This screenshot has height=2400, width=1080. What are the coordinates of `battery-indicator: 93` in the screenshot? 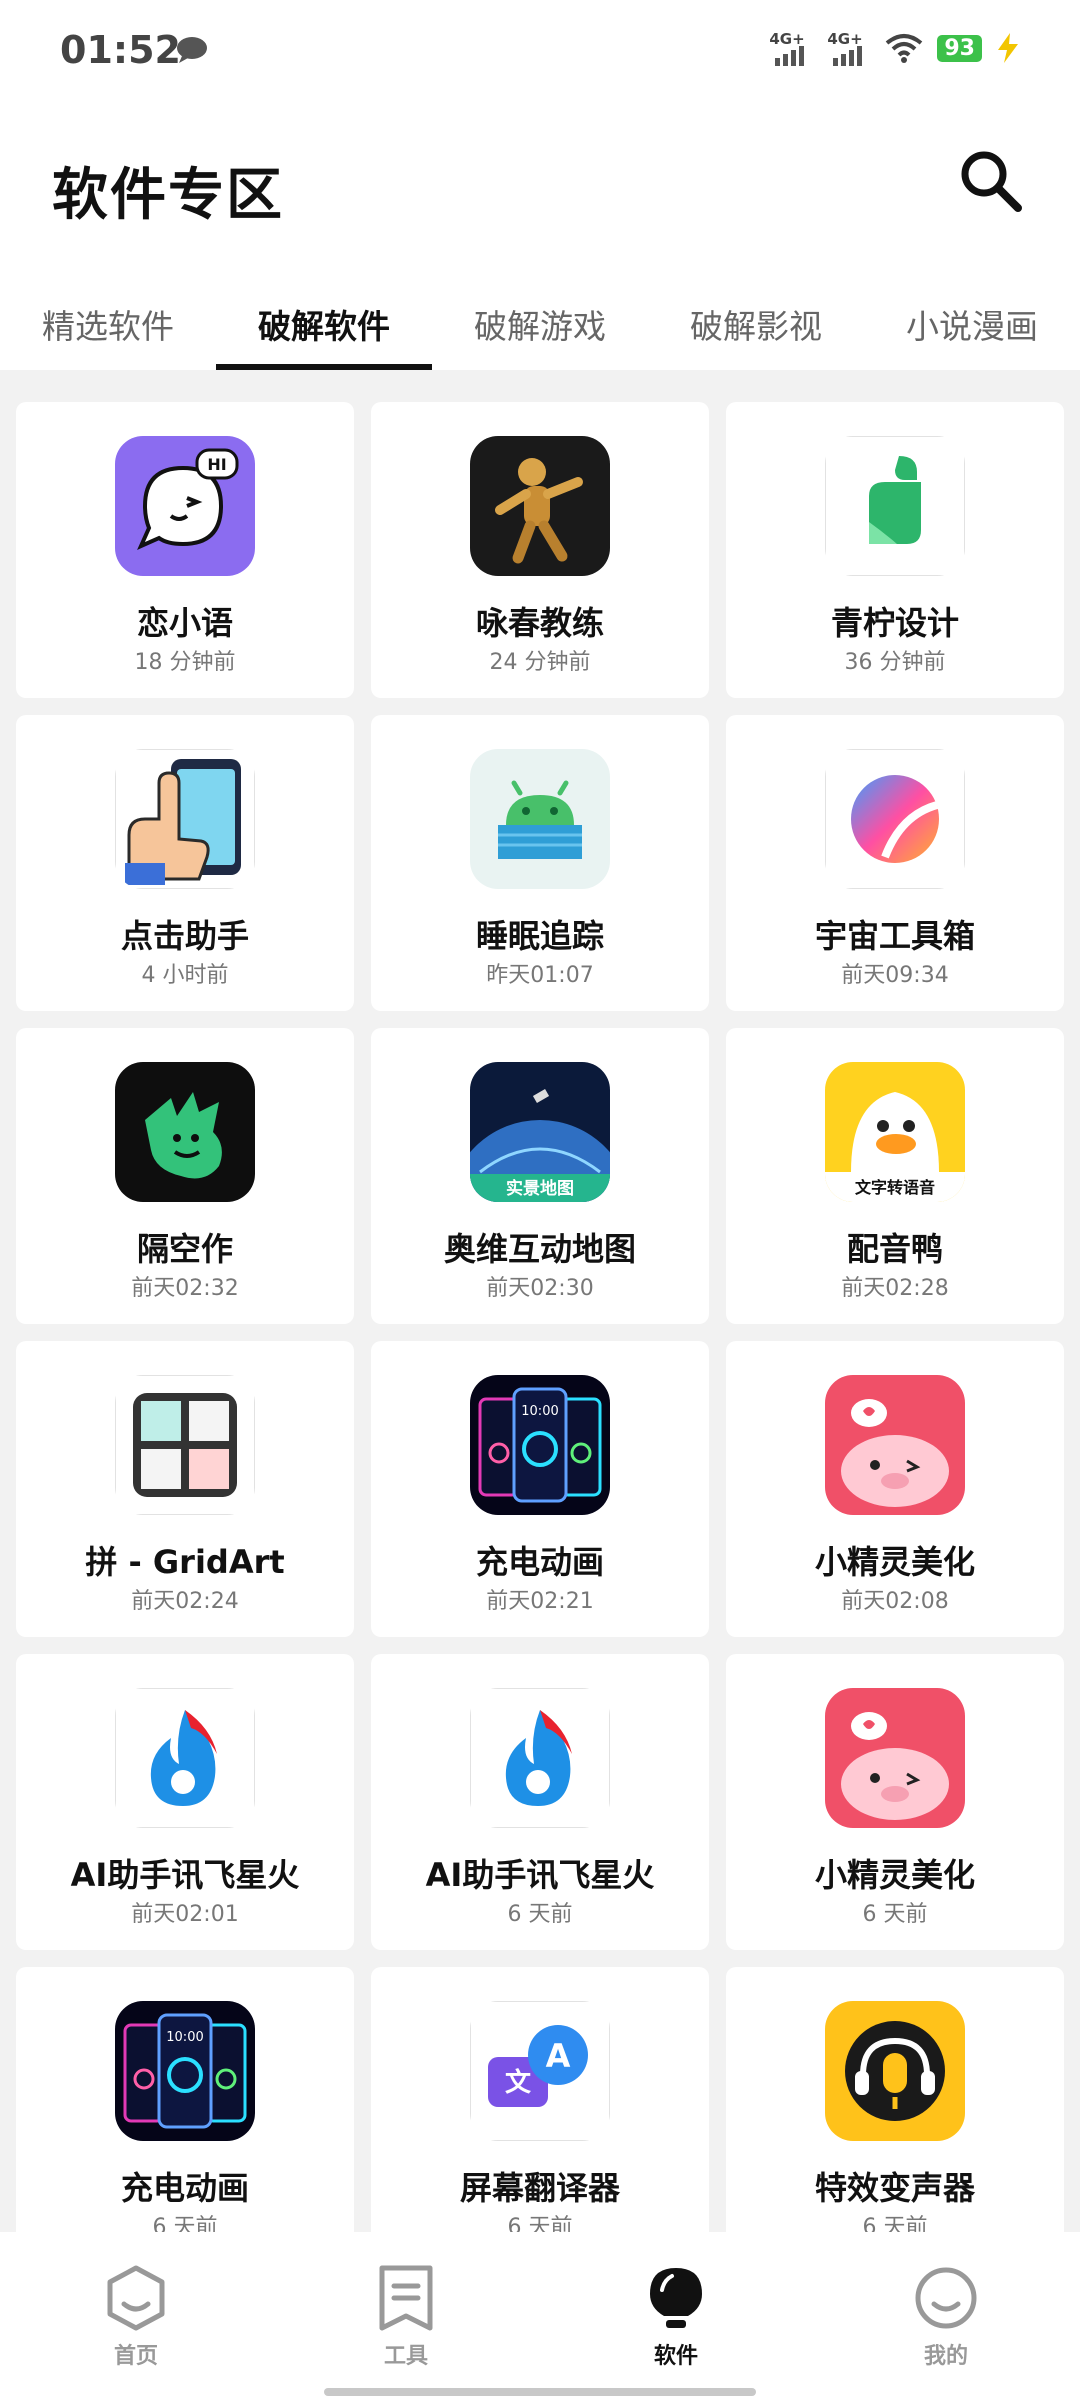 It's located at (959, 48).